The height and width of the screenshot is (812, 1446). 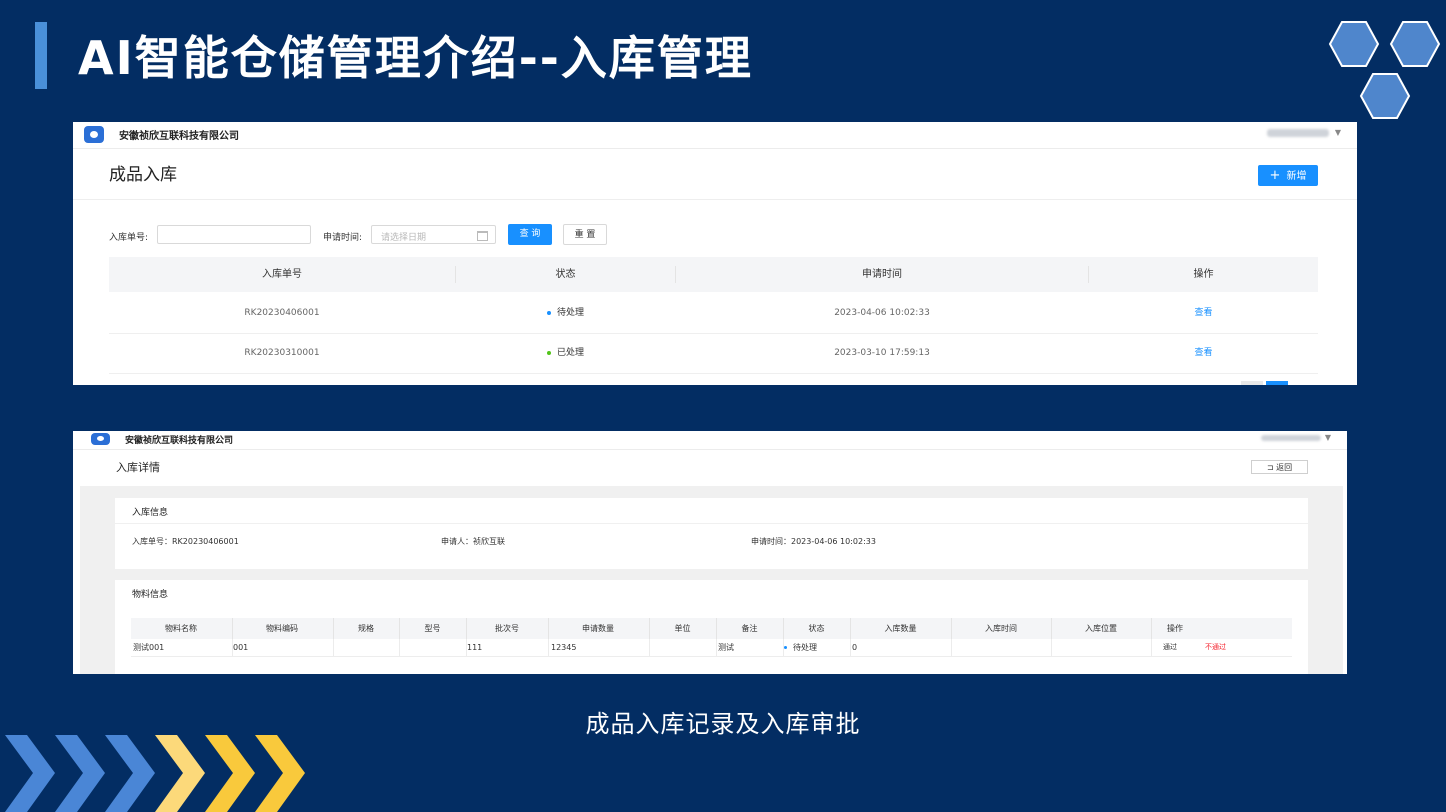 What do you see at coordinates (234, 234) in the screenshot?
I see `order-no-input` at bounding box center [234, 234].